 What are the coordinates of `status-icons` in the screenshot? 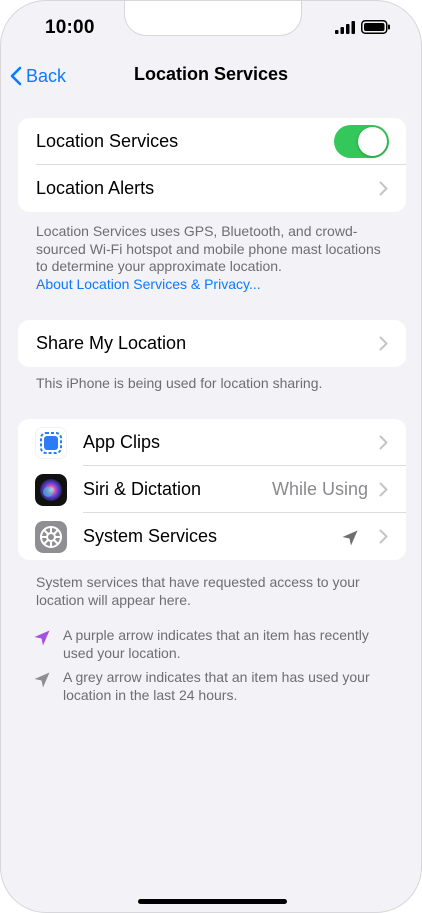 It's located at (363, 27).